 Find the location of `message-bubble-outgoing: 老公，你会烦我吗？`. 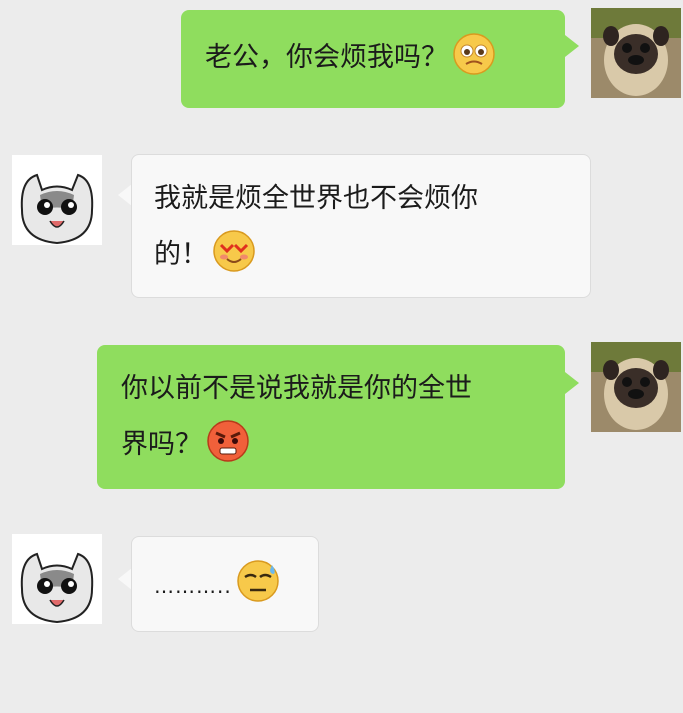

message-bubble-outgoing: 老公，你会烦我吗？ is located at coordinates (373, 59).